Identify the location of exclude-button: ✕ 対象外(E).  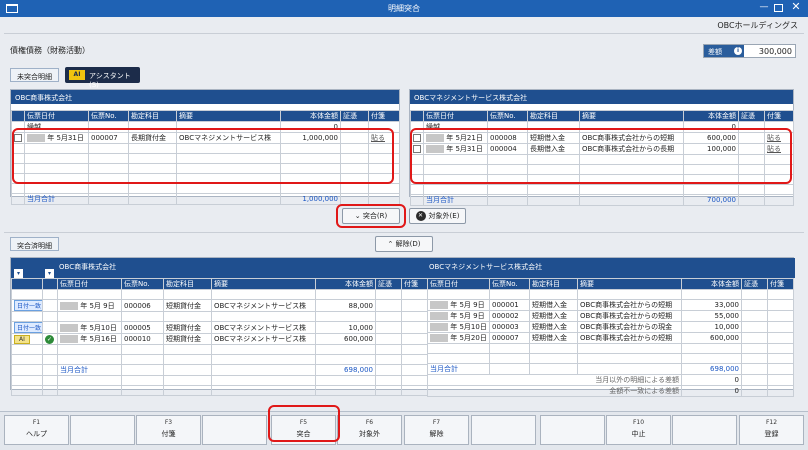
(437, 216).